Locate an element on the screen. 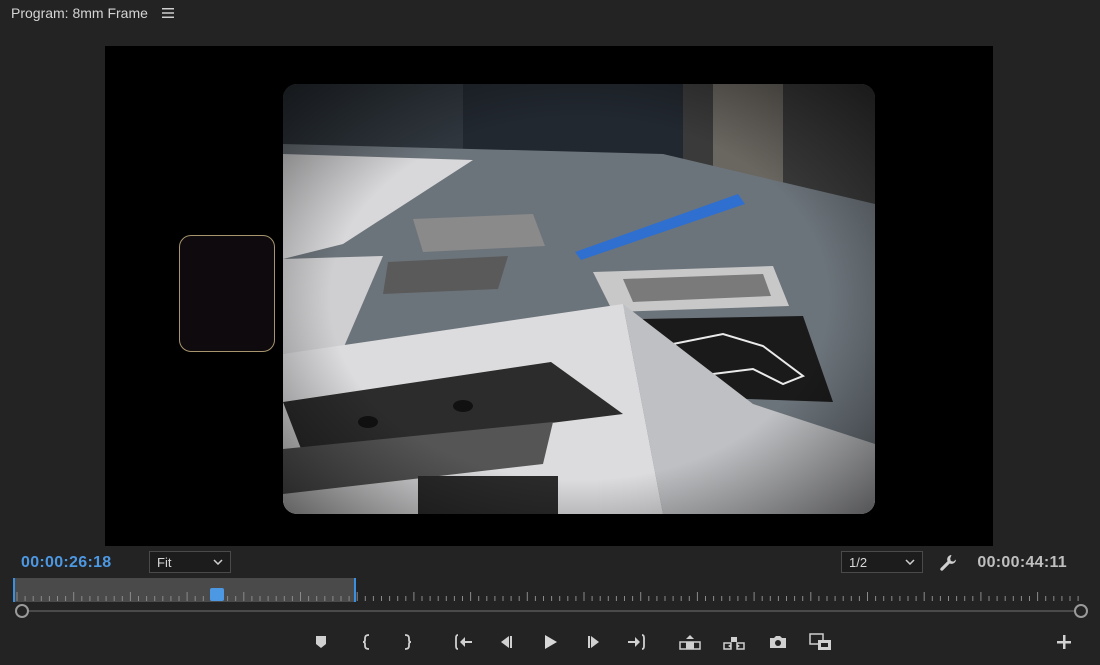  ruler-ticks is located at coordinates (547, 596).